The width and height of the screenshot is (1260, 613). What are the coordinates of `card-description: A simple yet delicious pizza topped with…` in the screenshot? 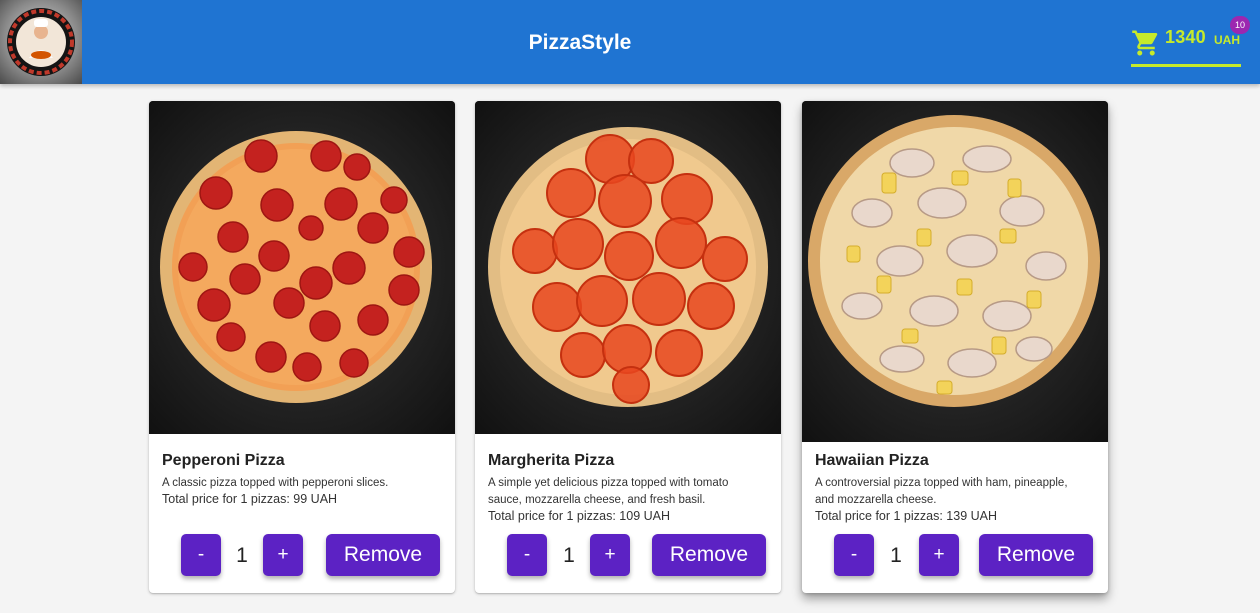 It's located at (608, 491).